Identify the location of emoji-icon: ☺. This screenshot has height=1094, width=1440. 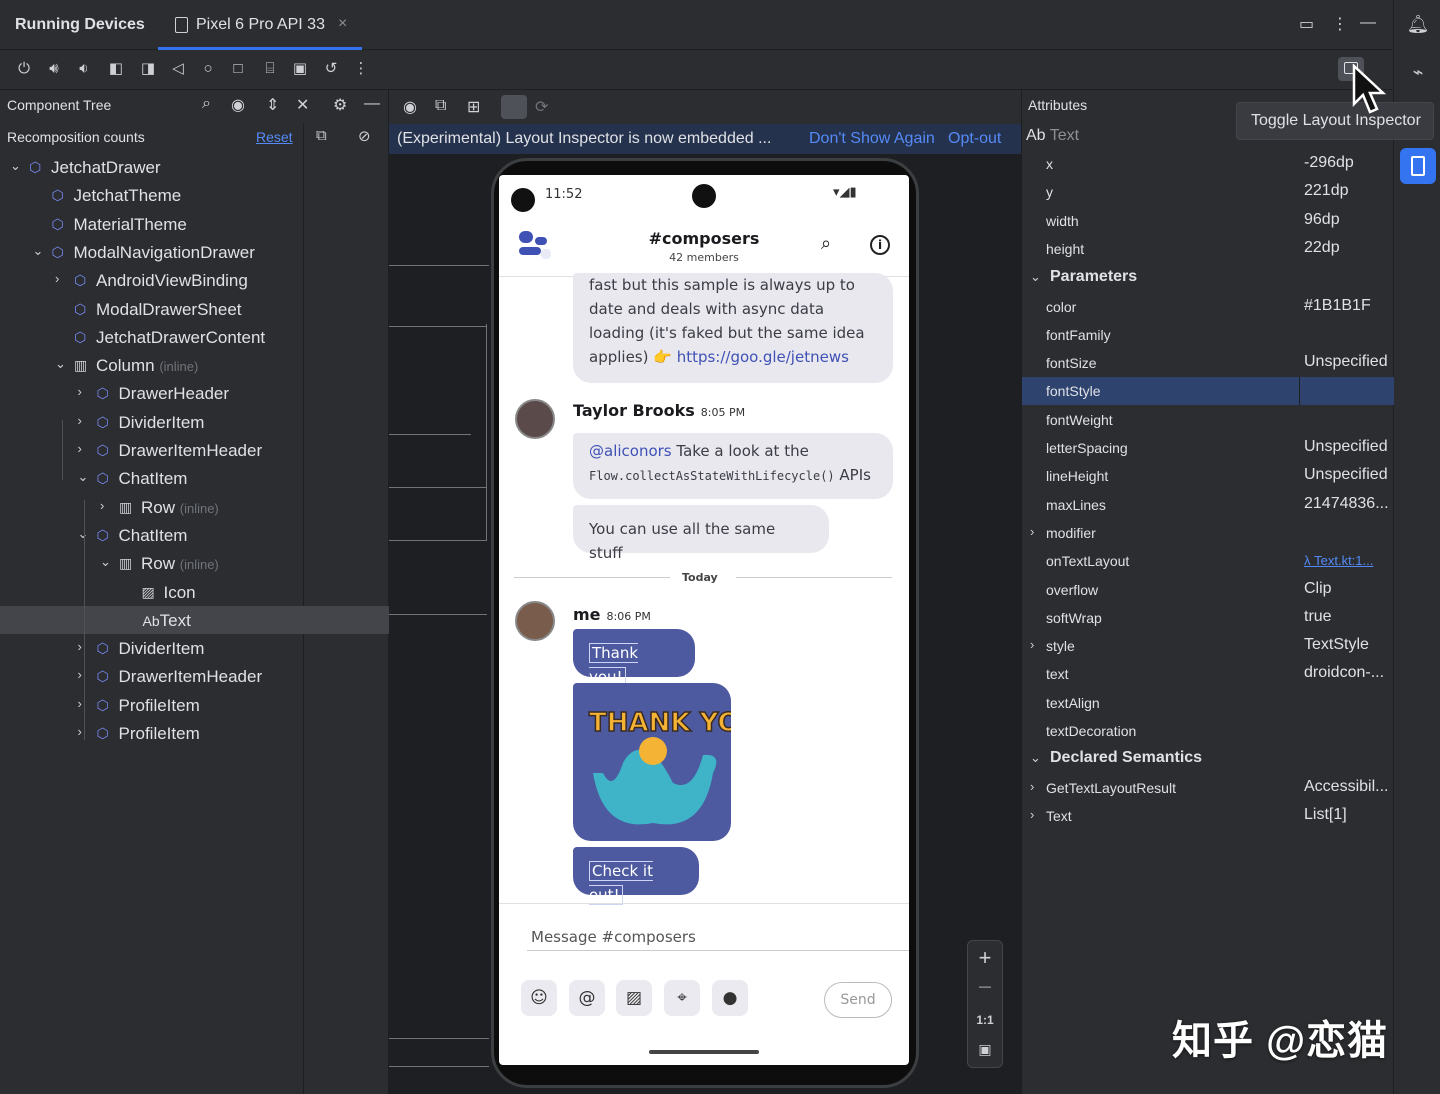
(539, 998).